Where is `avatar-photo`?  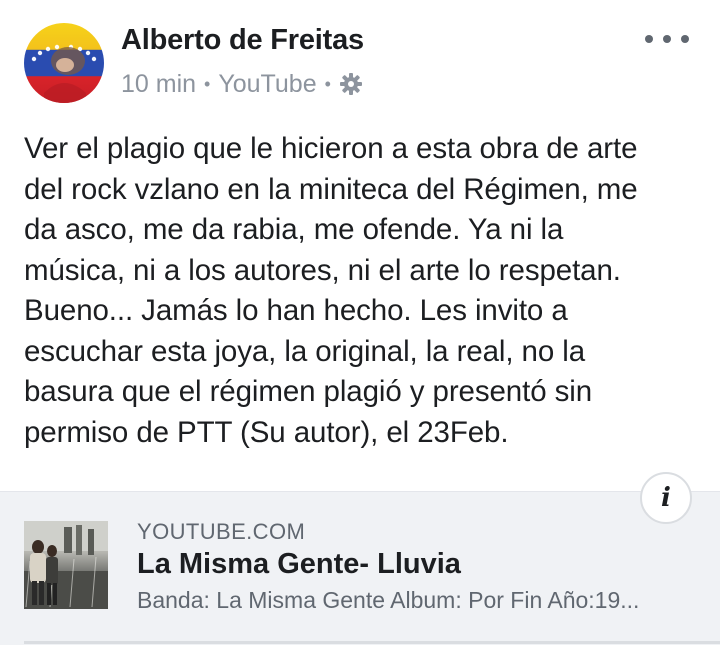 avatar-photo is located at coordinates (64, 73).